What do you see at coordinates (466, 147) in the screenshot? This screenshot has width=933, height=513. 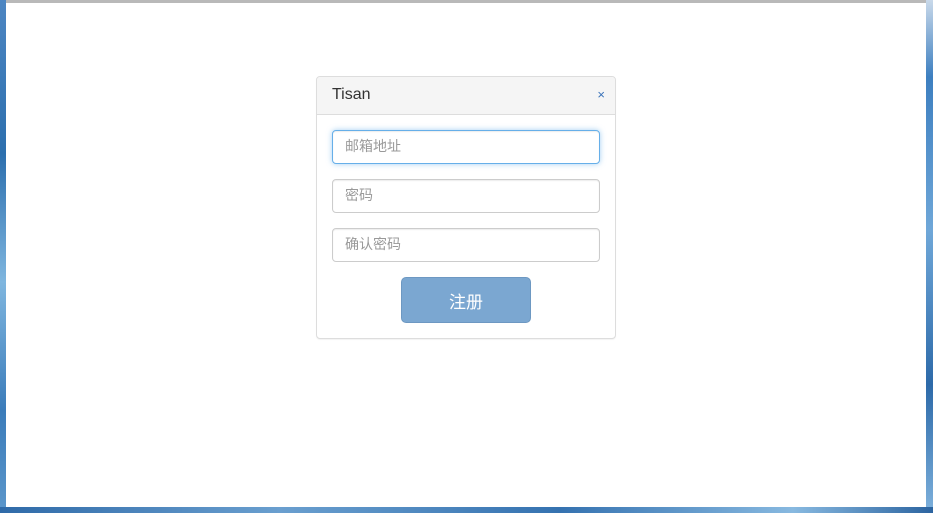 I see `email-field` at bounding box center [466, 147].